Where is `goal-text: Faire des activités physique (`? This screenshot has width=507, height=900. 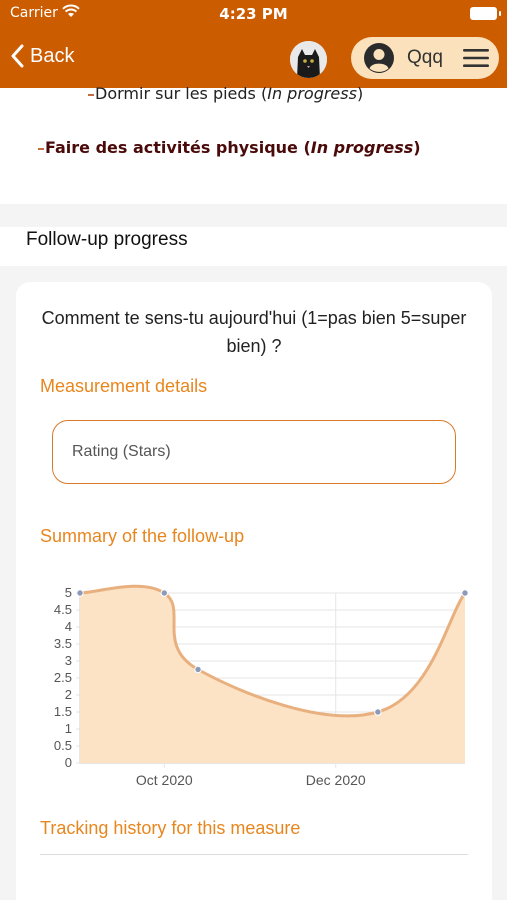 goal-text: Faire des activités physique ( is located at coordinates (178, 147).